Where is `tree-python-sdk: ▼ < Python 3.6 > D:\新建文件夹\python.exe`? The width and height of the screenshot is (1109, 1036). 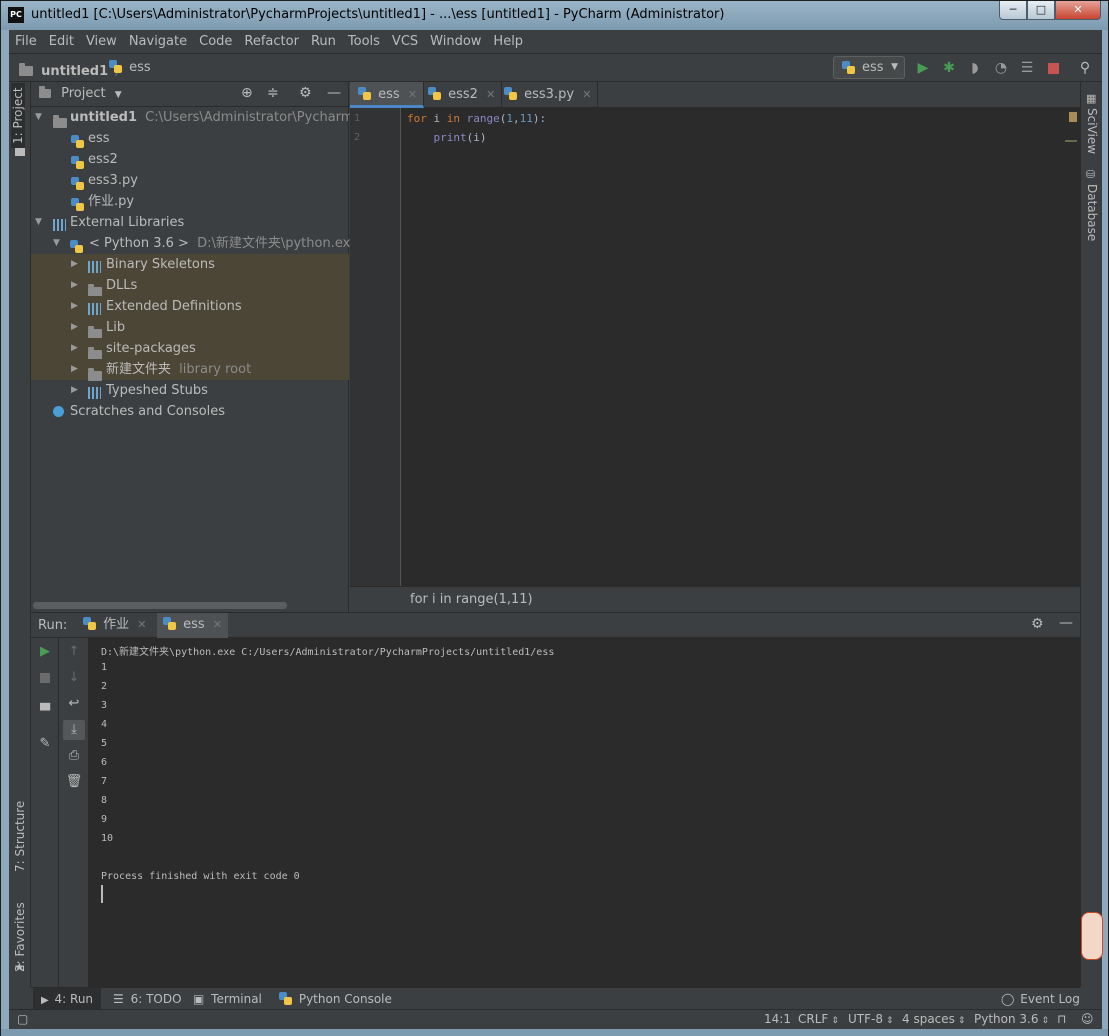 tree-python-sdk: ▼ < Python 3.6 > D:\新建文件夹\python.exe is located at coordinates (194, 243).